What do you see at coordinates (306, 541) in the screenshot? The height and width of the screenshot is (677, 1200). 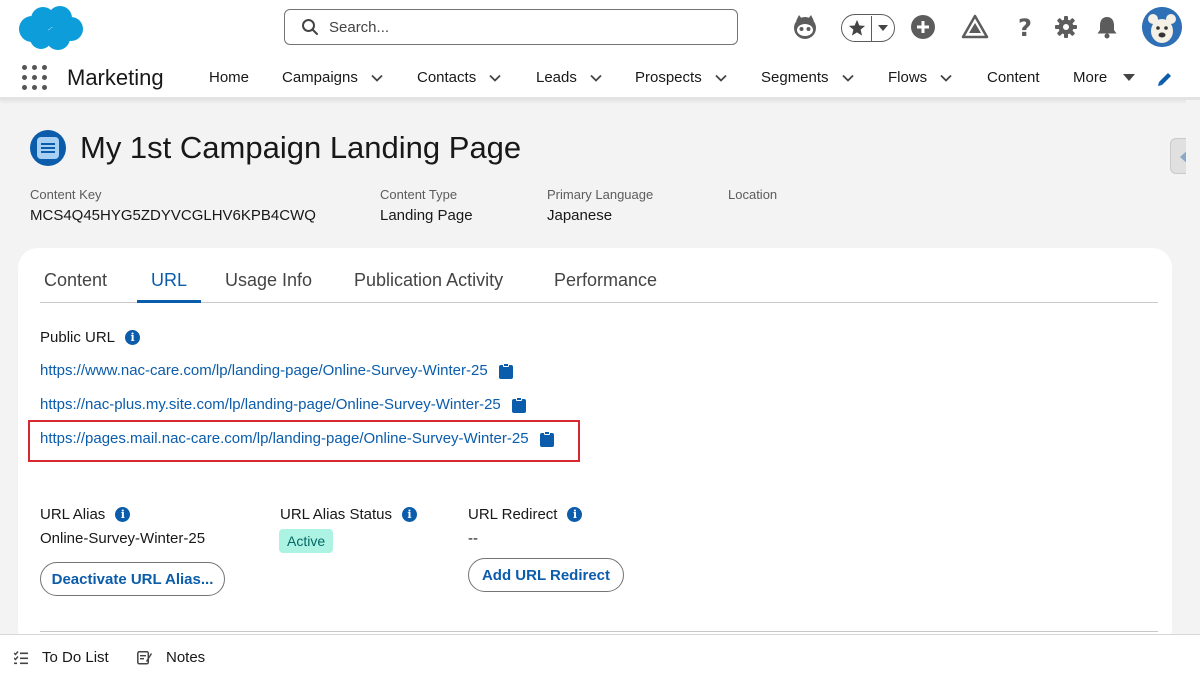 I see `status-badge: Active` at bounding box center [306, 541].